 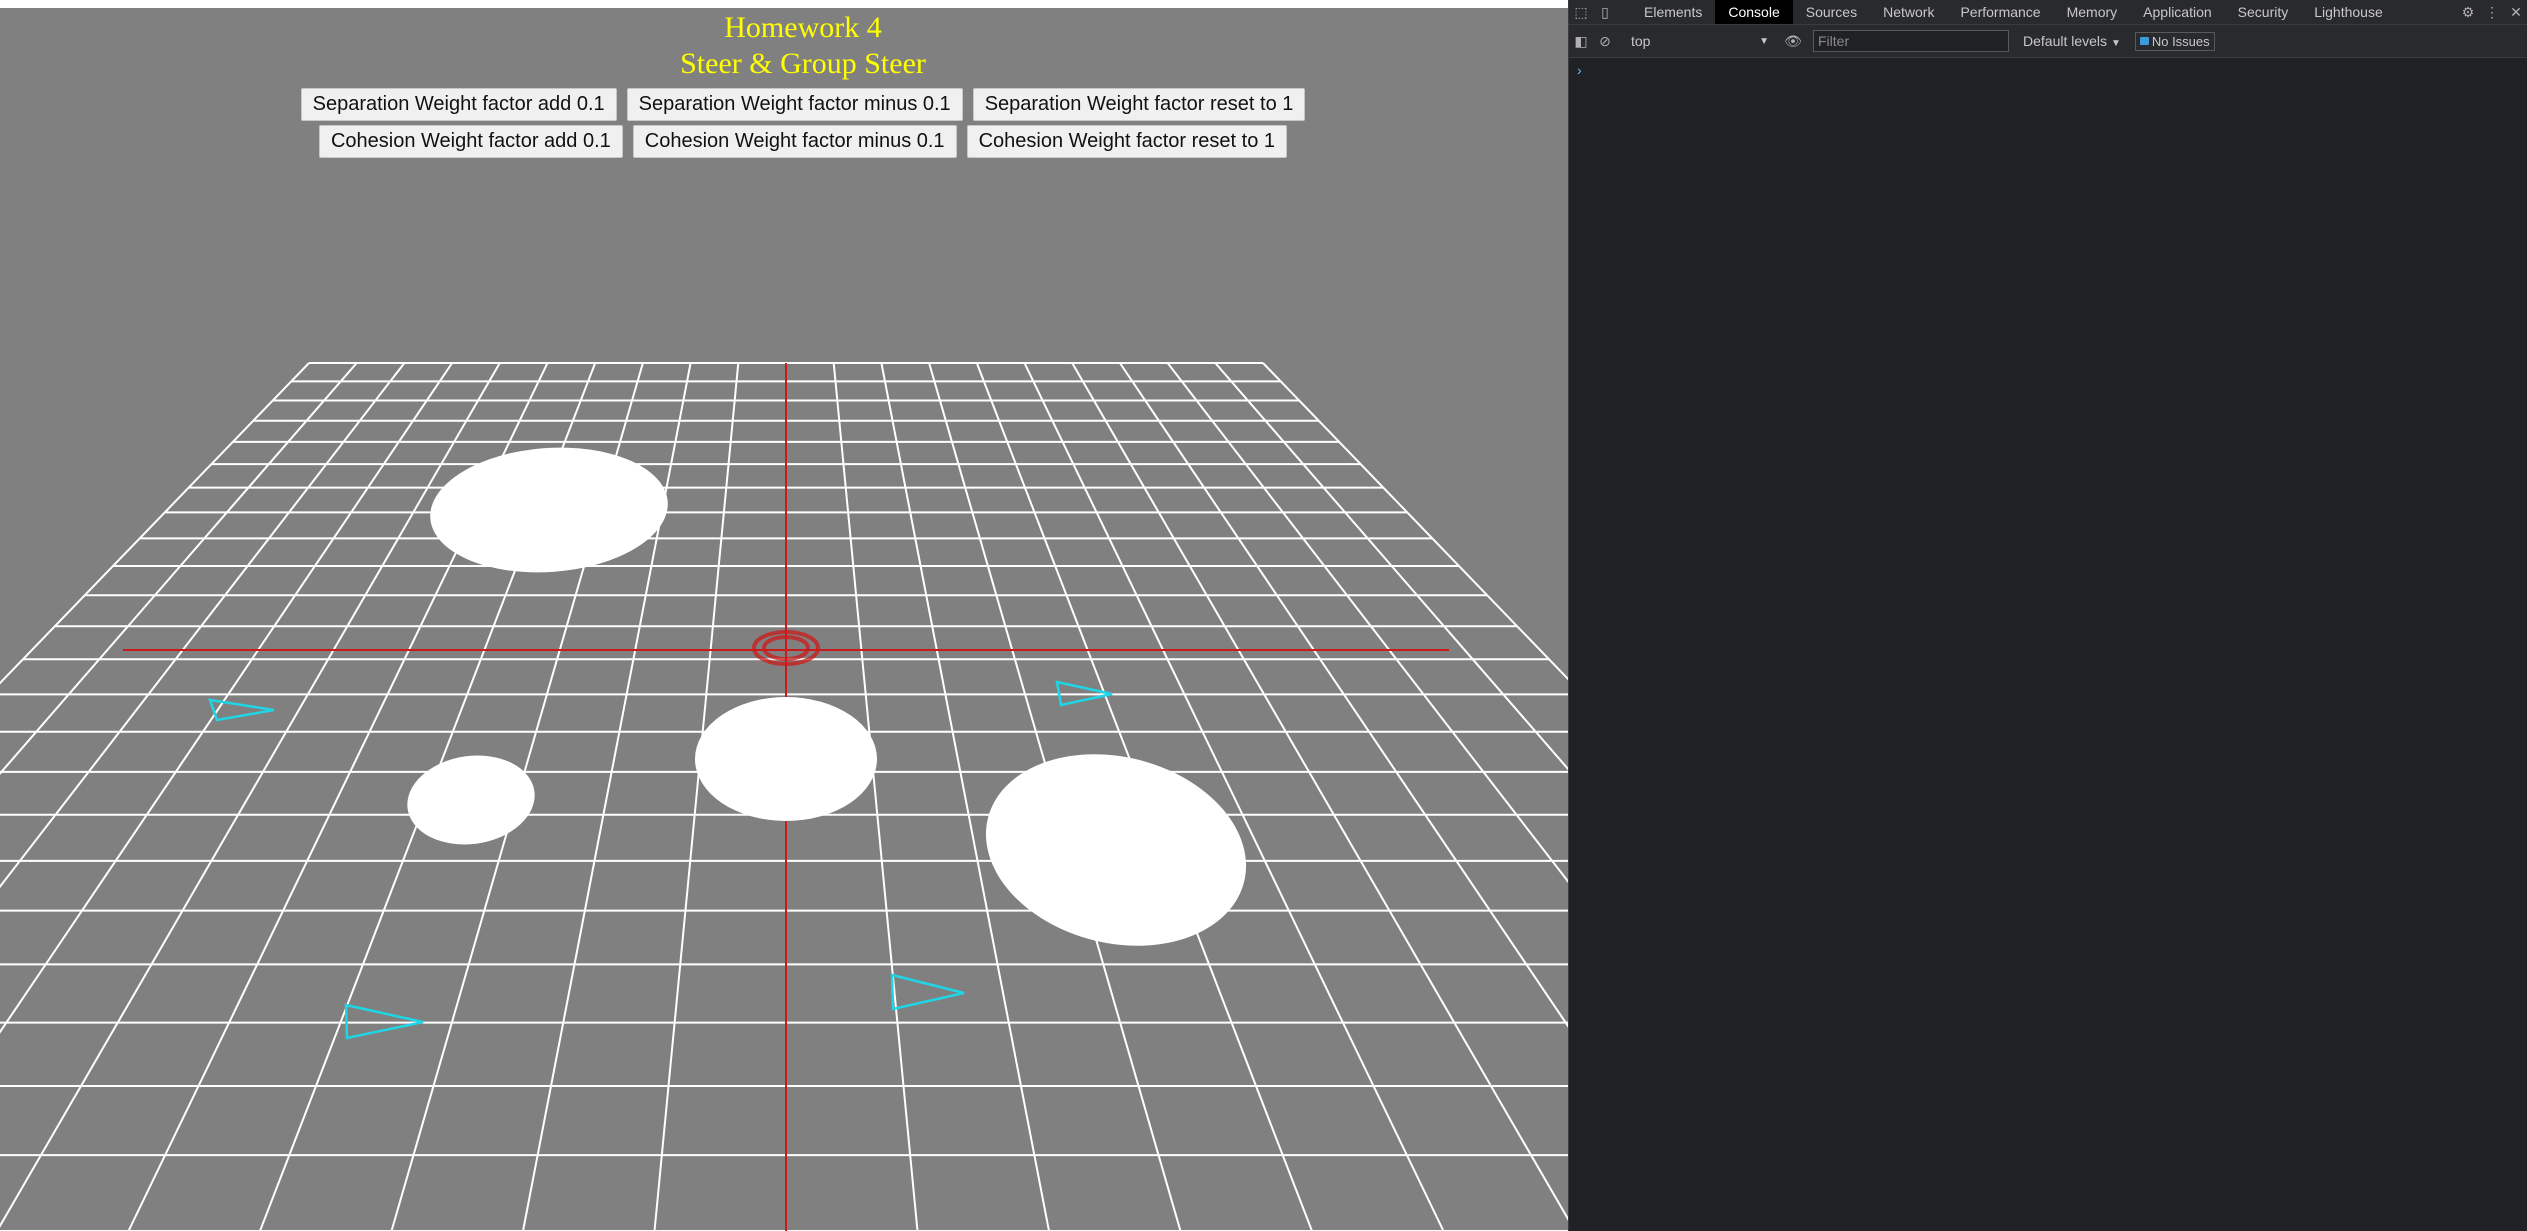 I want to click on settings-gear-icon: ⚙, so click(x=2468, y=12).